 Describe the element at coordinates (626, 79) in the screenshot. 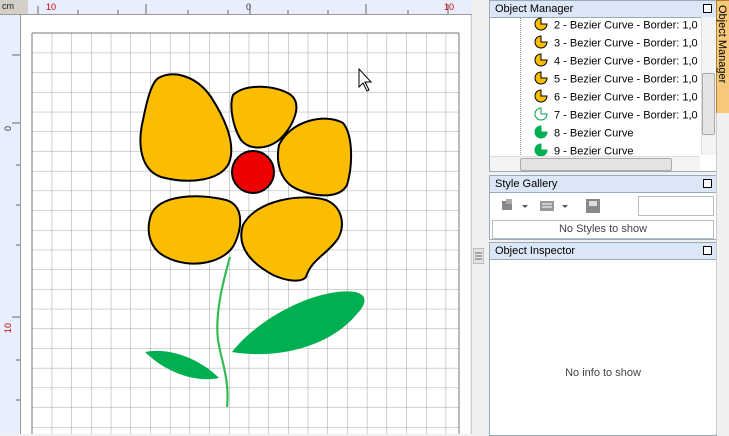

I see `object-list-item-label: 5 - Bezier Curve - Border: 1,0` at that location.